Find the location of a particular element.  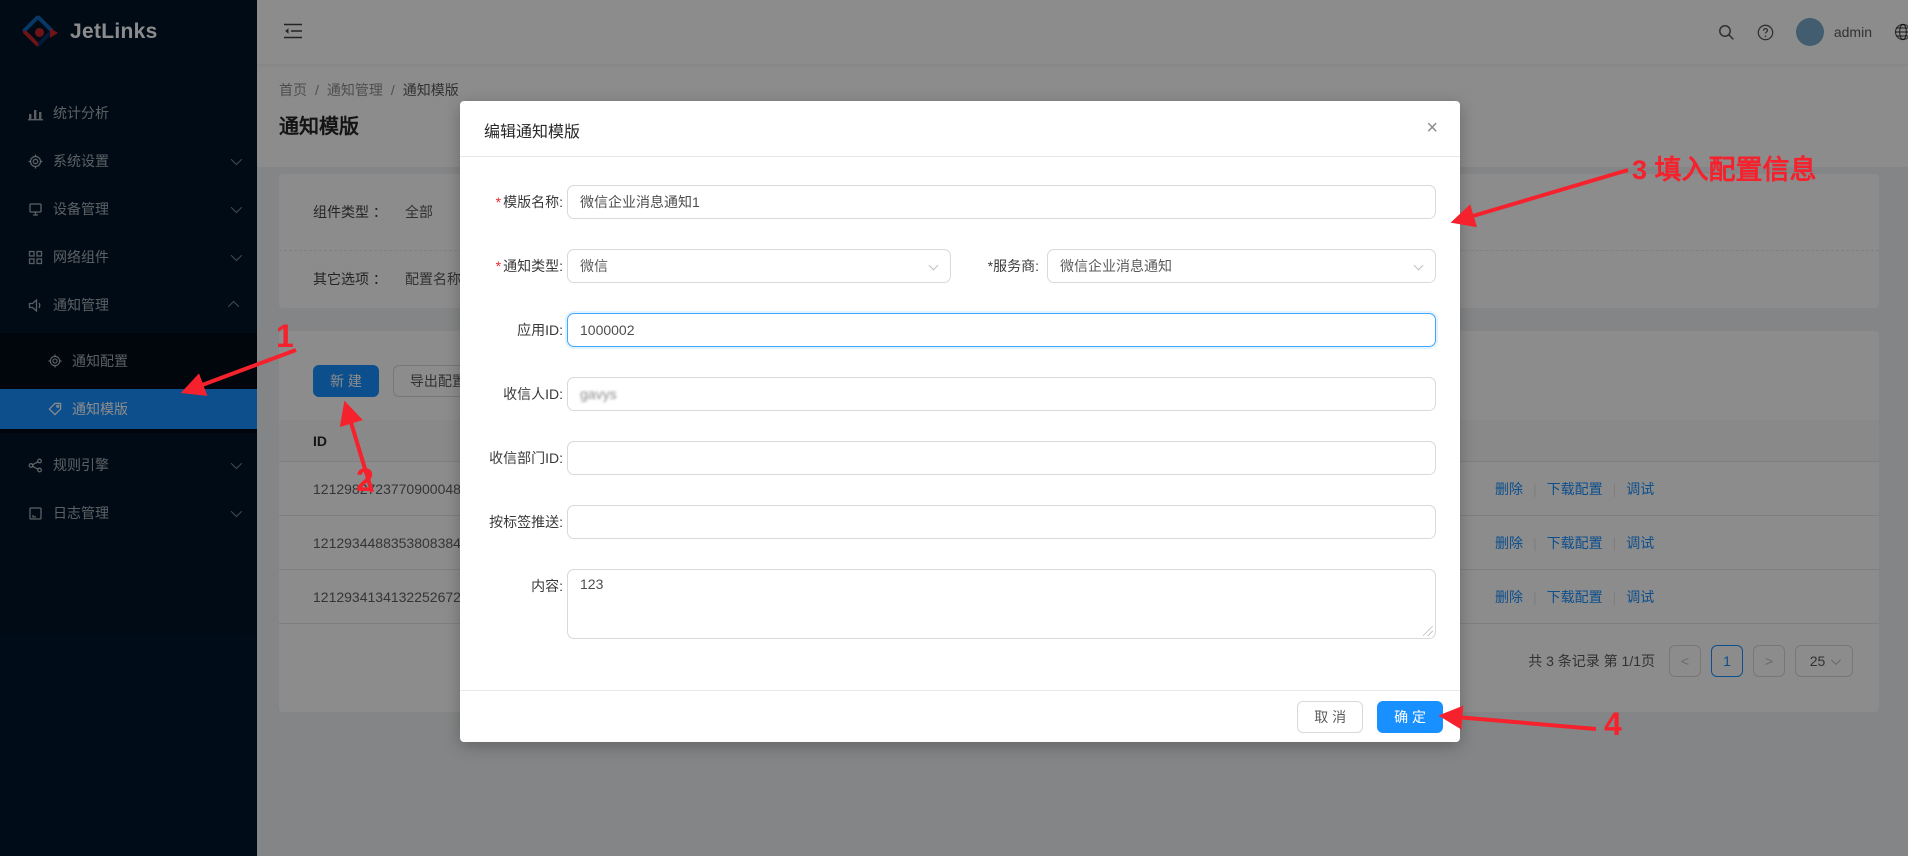

notify-type-label: * 通知类型: is located at coordinates (529, 266).